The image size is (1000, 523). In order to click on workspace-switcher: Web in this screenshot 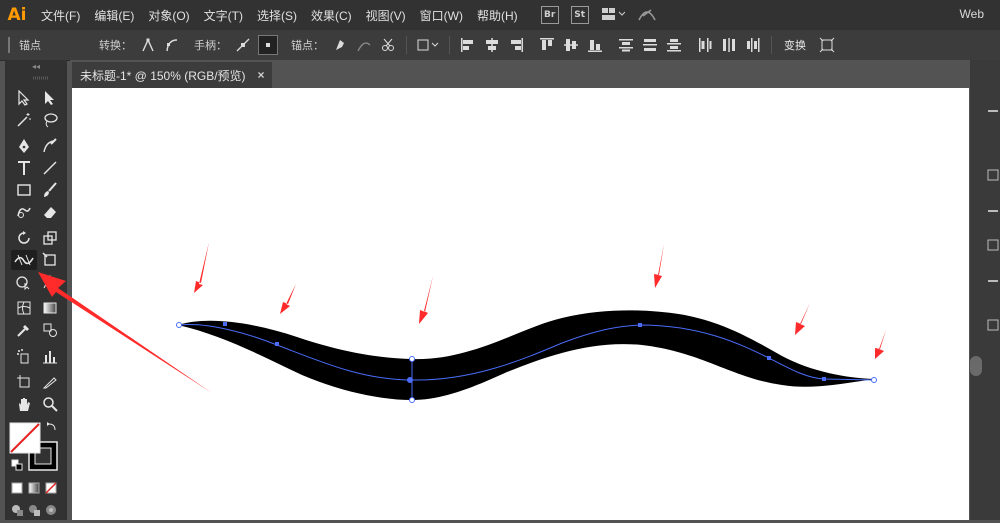, I will do `click(972, 14)`.